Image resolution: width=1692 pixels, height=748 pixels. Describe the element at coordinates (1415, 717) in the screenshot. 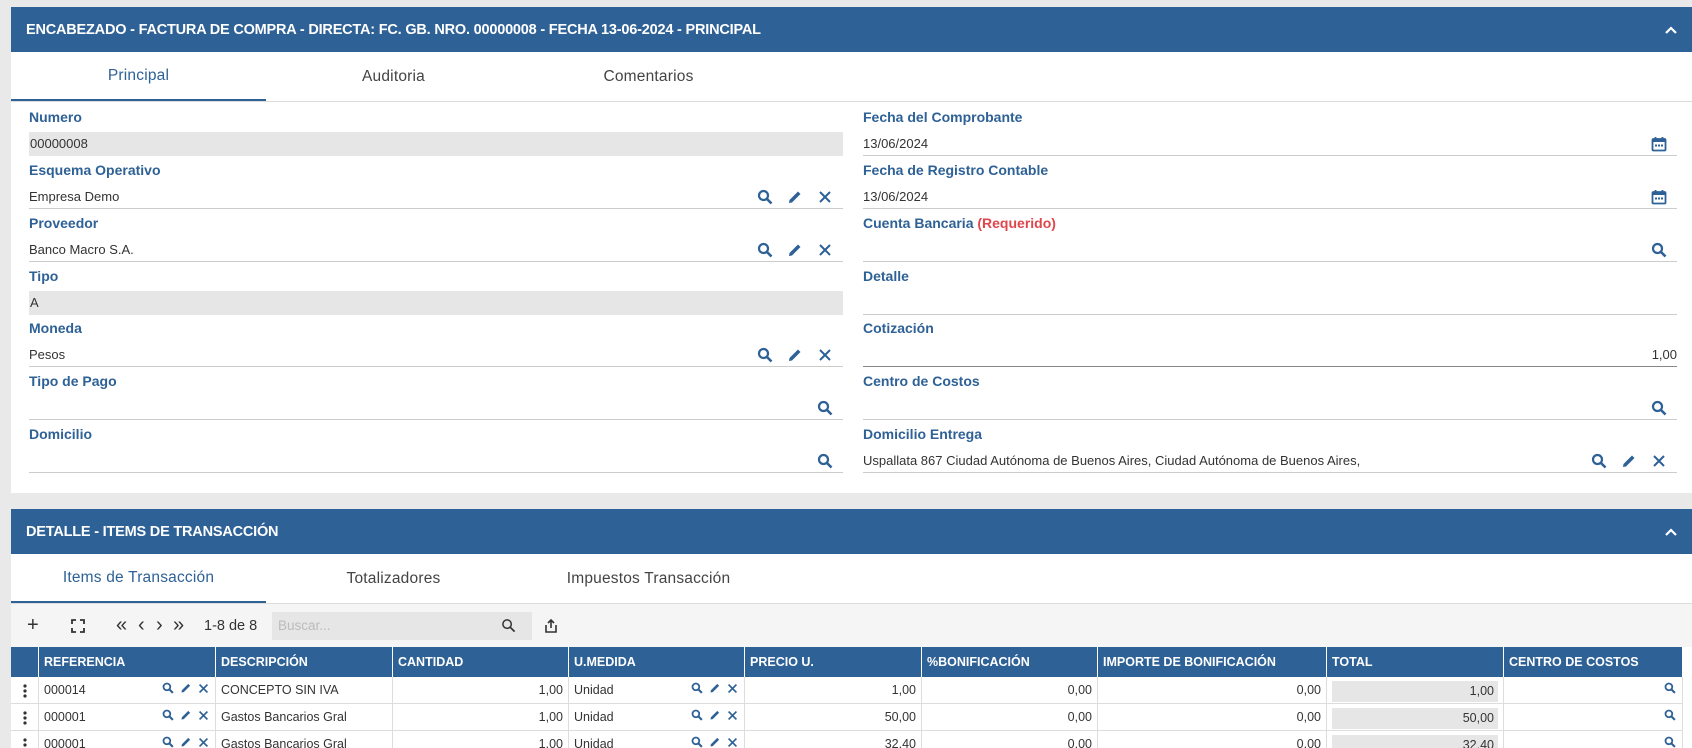

I see `cell-total: 50,00` at that location.